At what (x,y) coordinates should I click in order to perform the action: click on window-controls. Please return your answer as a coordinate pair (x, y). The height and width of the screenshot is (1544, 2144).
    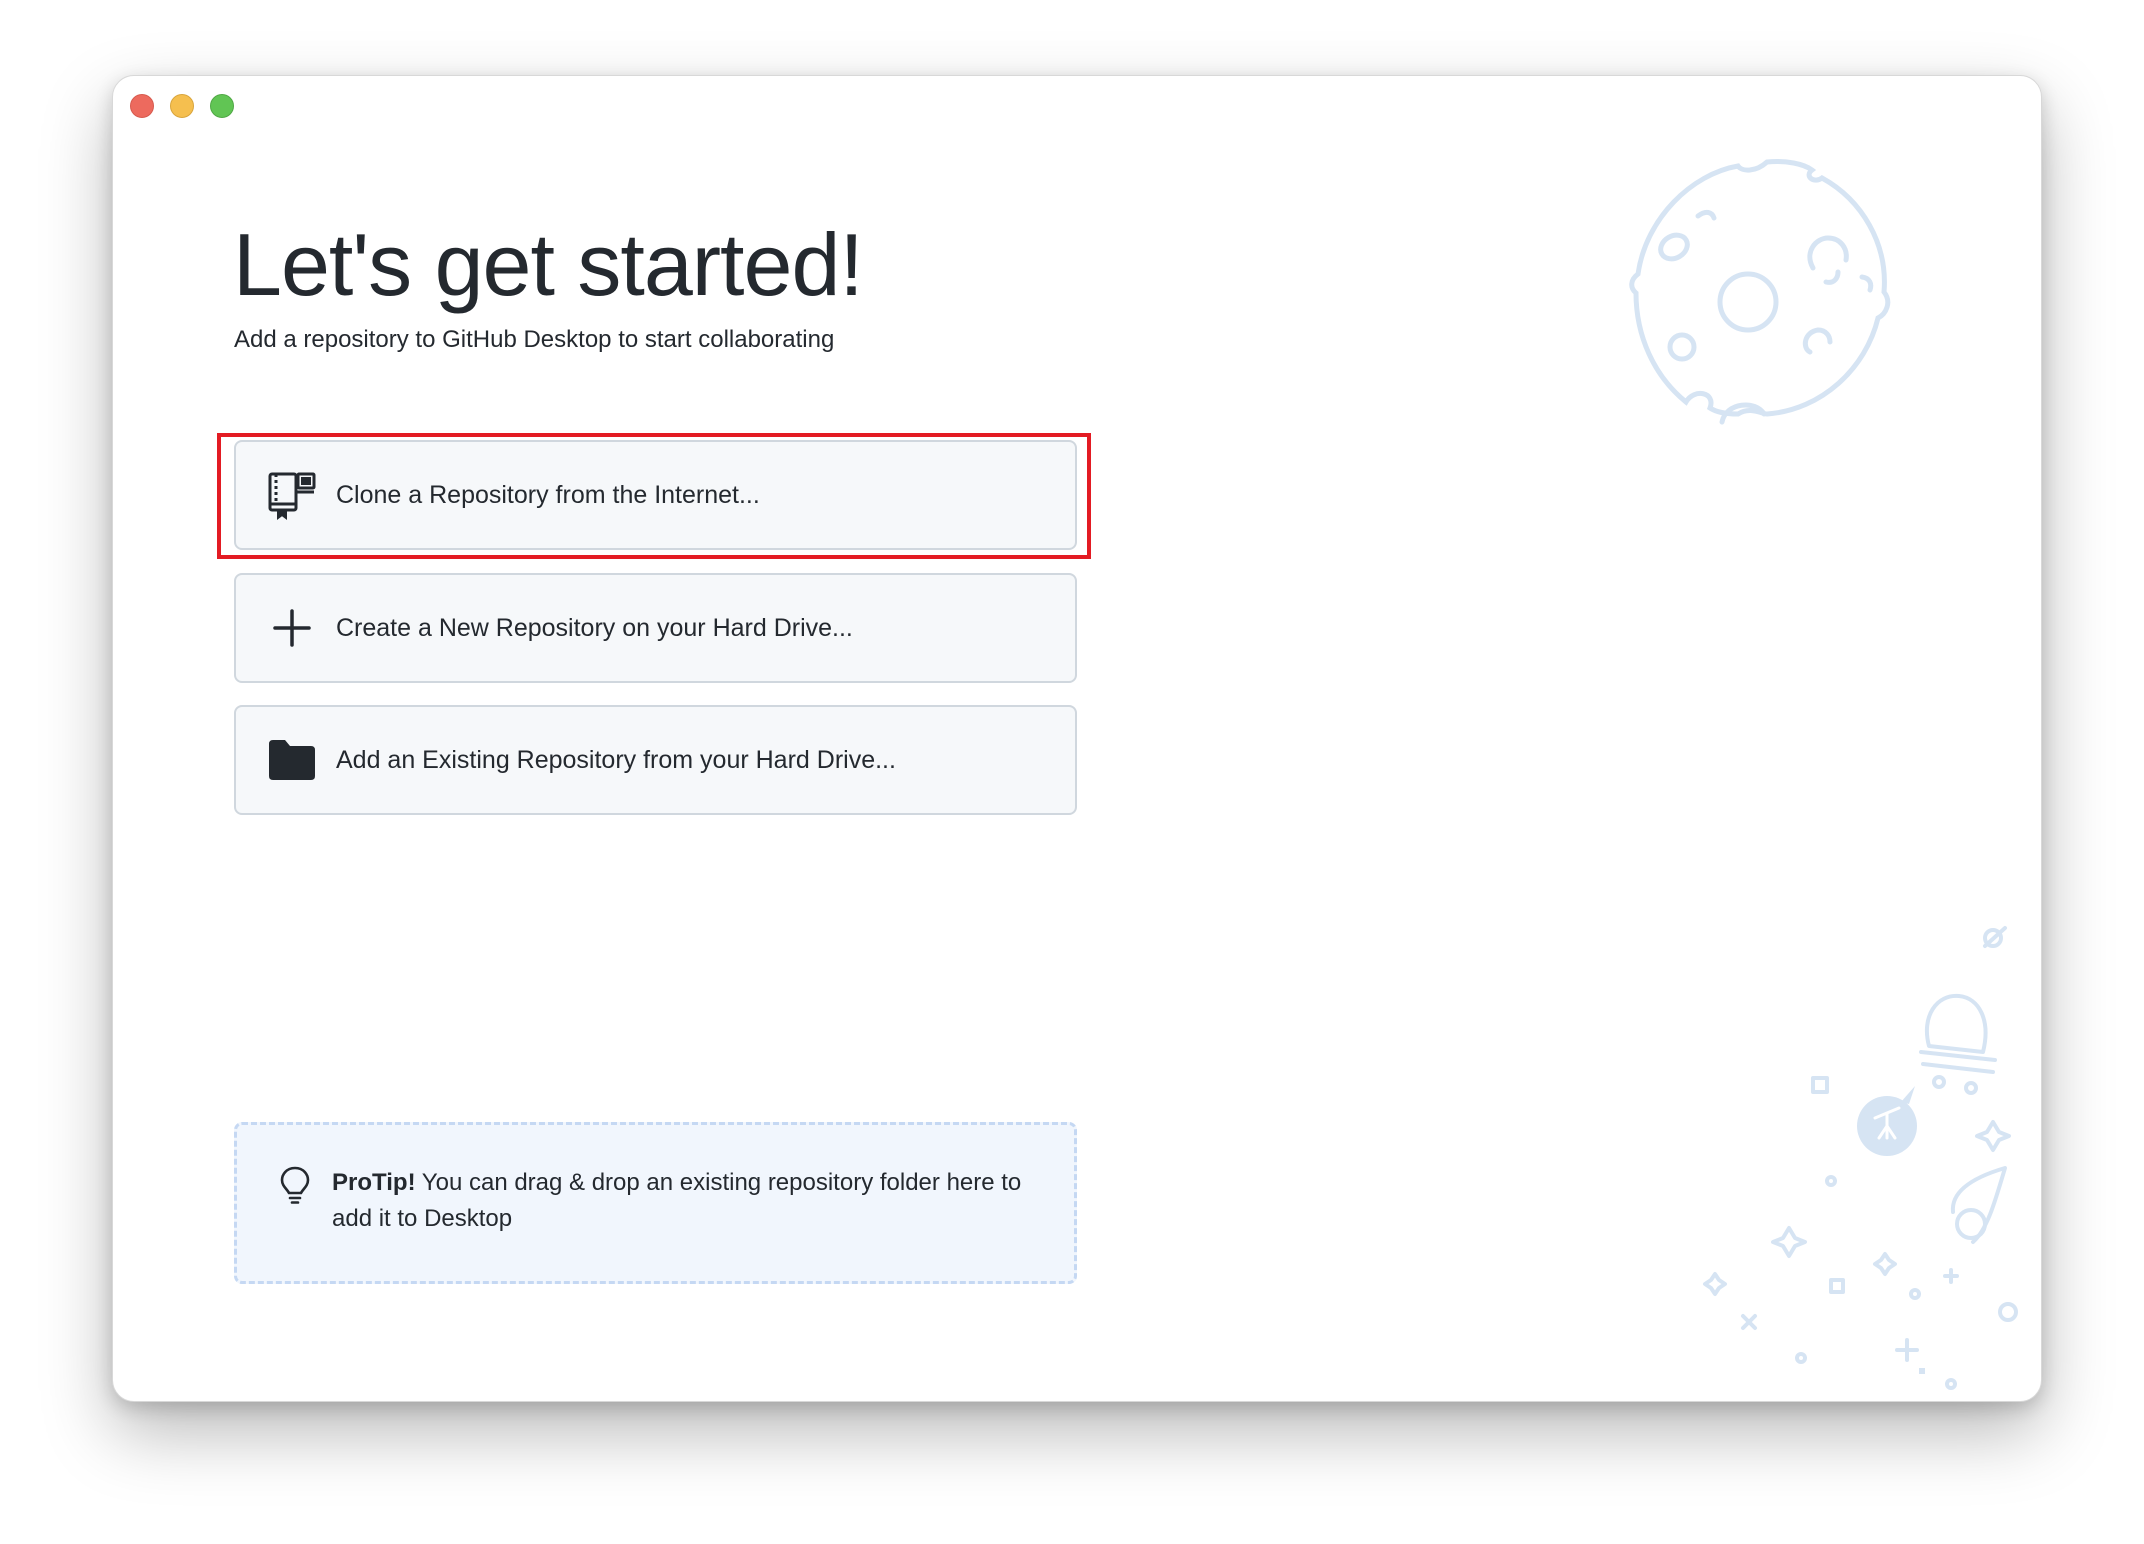
    Looking at the image, I should click on (182, 106).